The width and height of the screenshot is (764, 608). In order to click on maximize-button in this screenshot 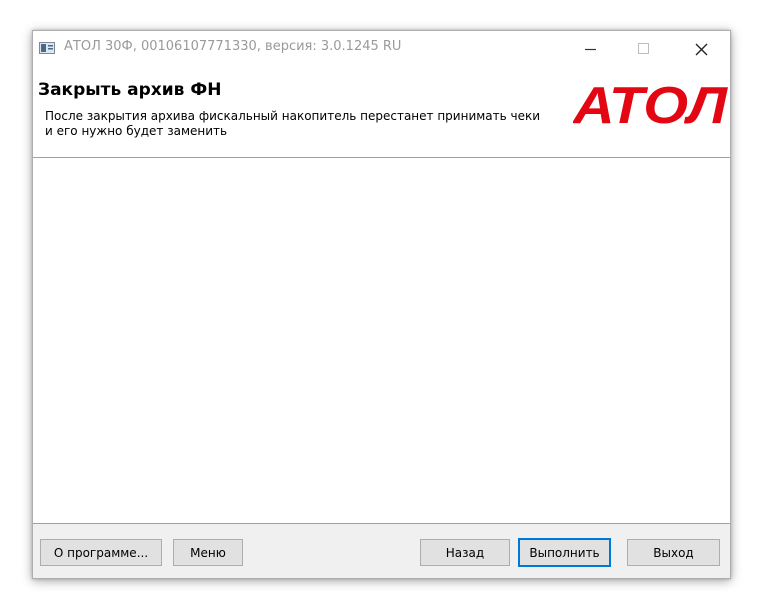, I will do `click(644, 49)`.